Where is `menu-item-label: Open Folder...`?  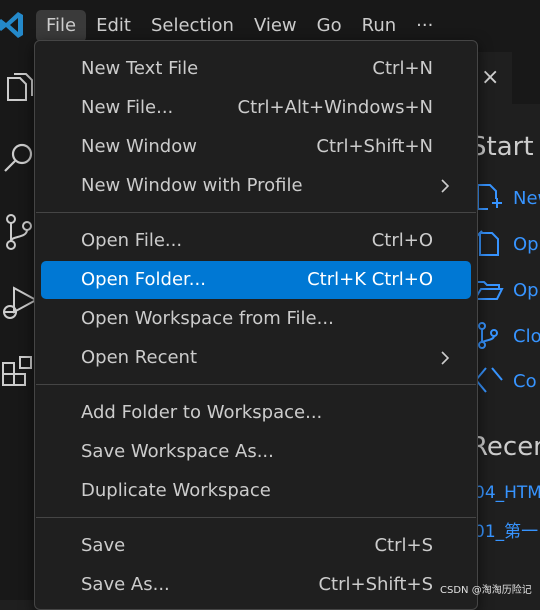 menu-item-label: Open Folder... is located at coordinates (143, 279).